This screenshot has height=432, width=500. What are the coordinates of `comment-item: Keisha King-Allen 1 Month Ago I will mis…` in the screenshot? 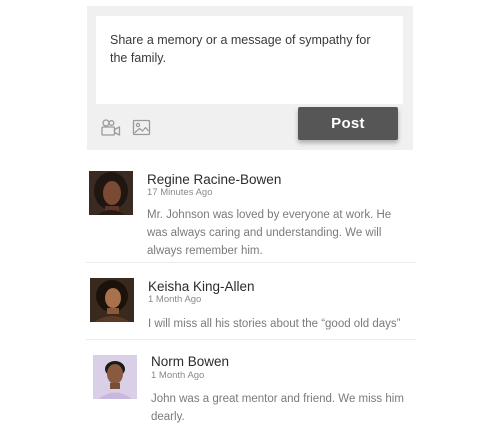 It's located at (251, 301).